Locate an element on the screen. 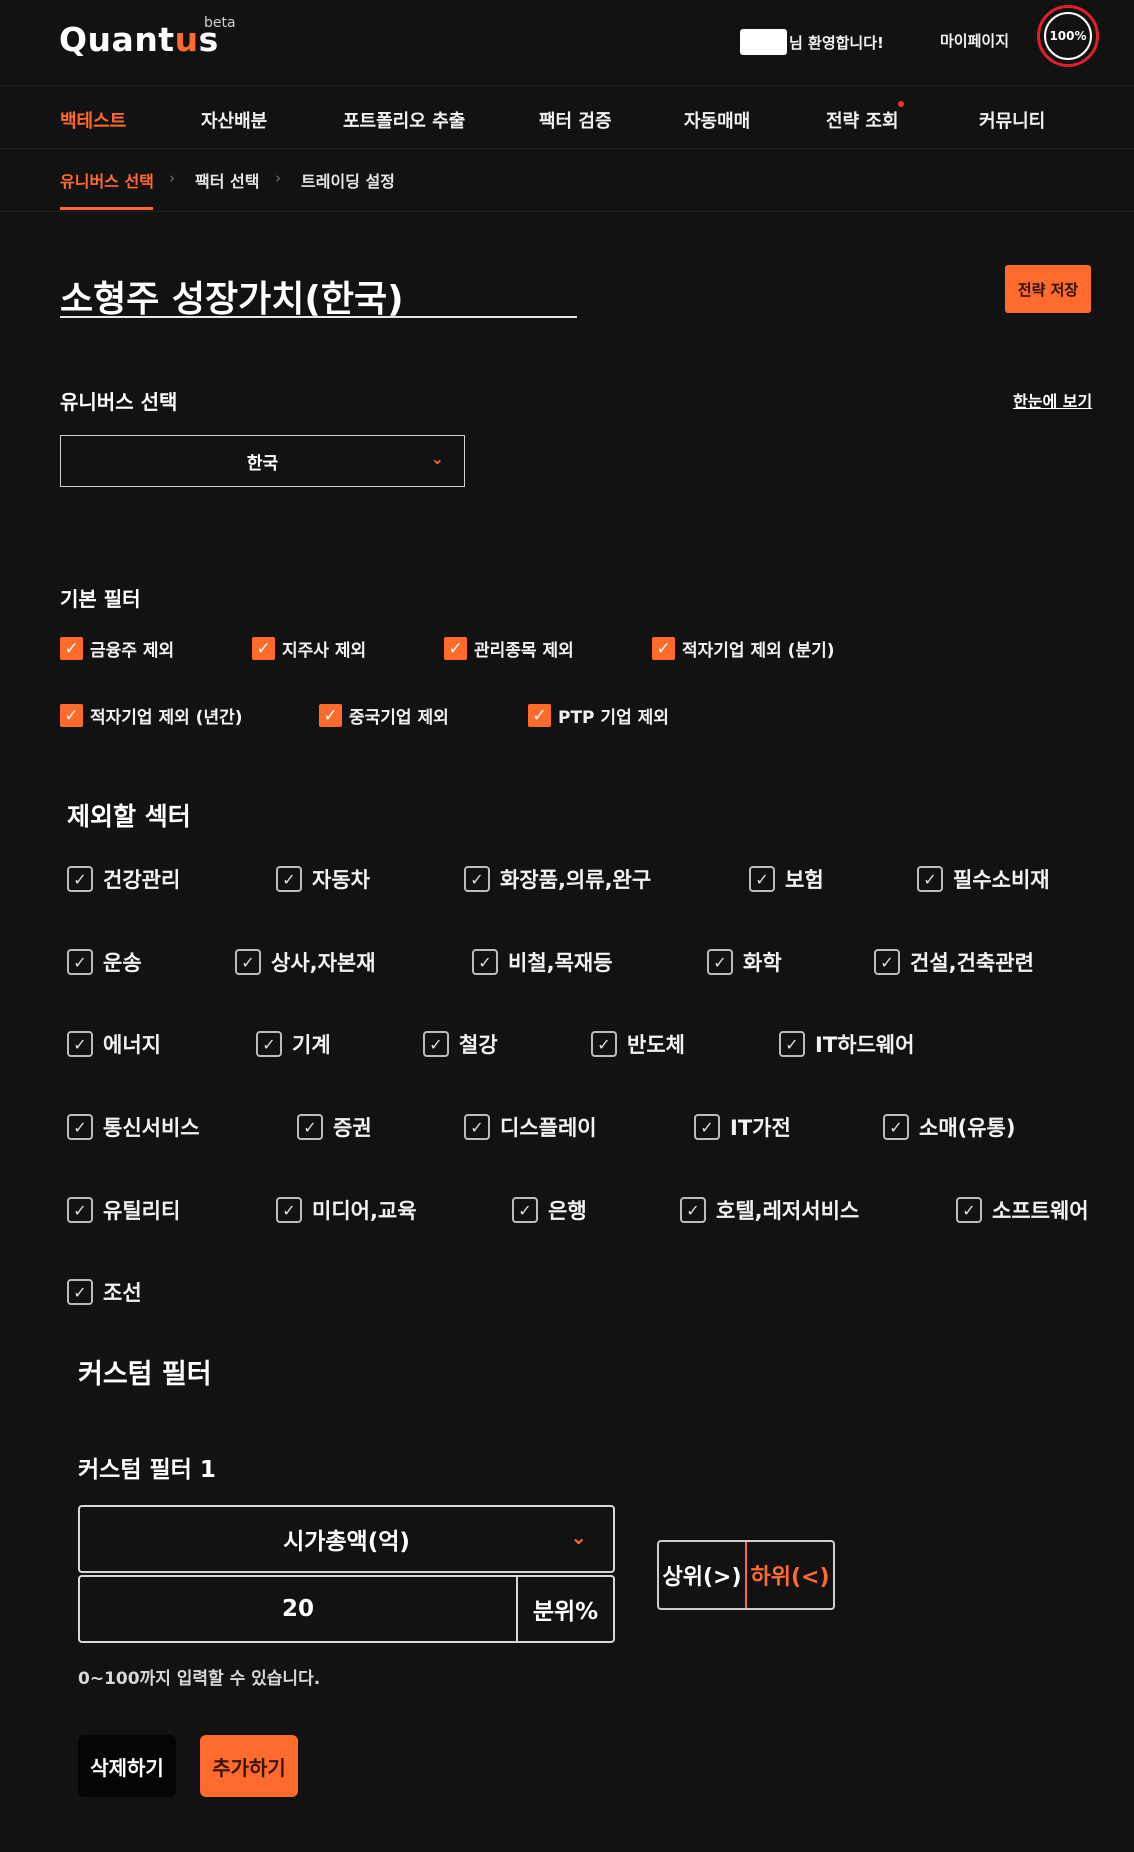 The image size is (1134, 1852). save-strategy-button: 전략 저장 is located at coordinates (1048, 289).